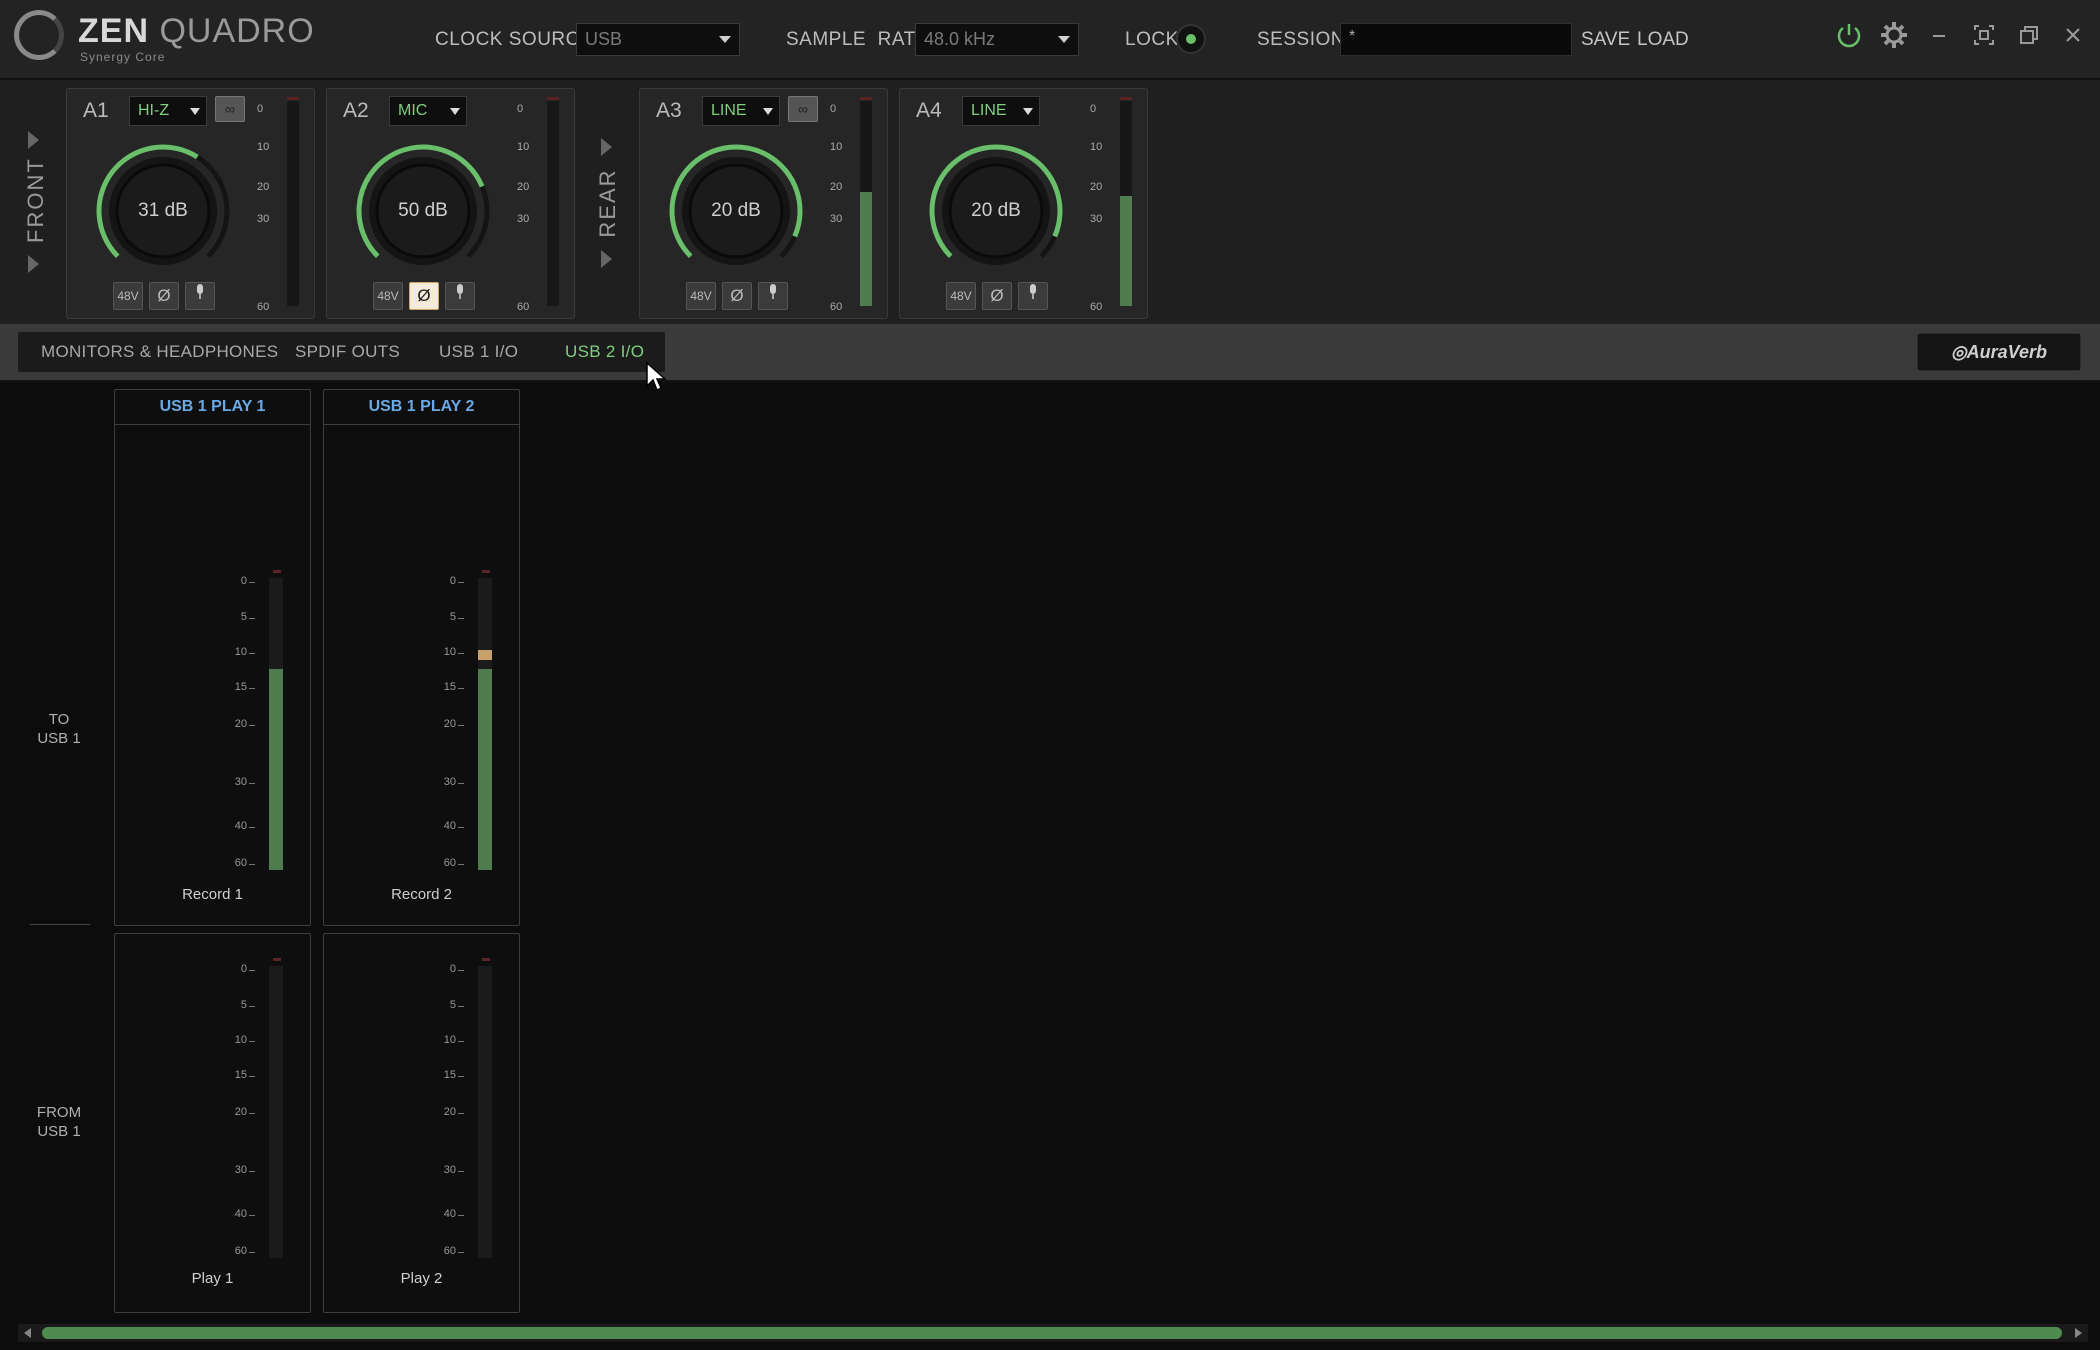  I want to click on gain-knob: 50 dB, so click(423, 211).